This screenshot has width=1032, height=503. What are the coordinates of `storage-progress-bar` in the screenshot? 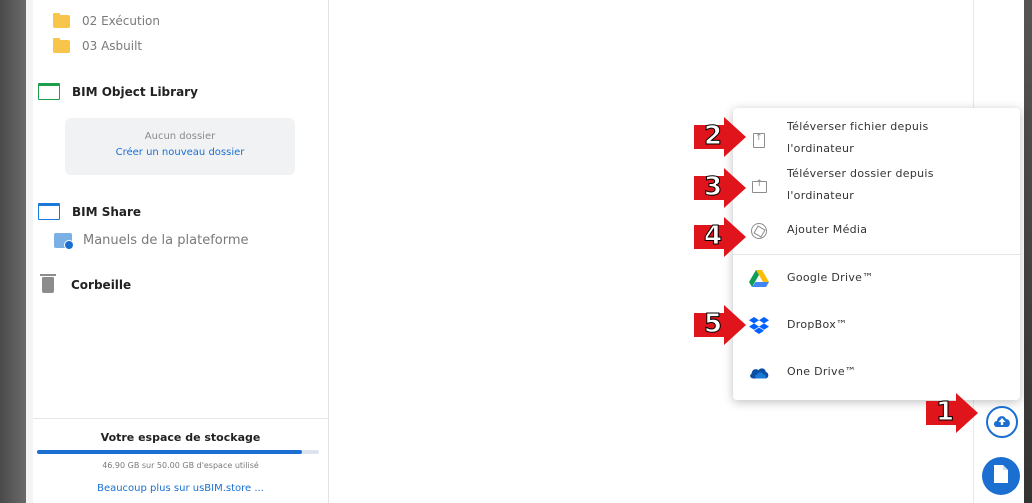 It's located at (178, 452).